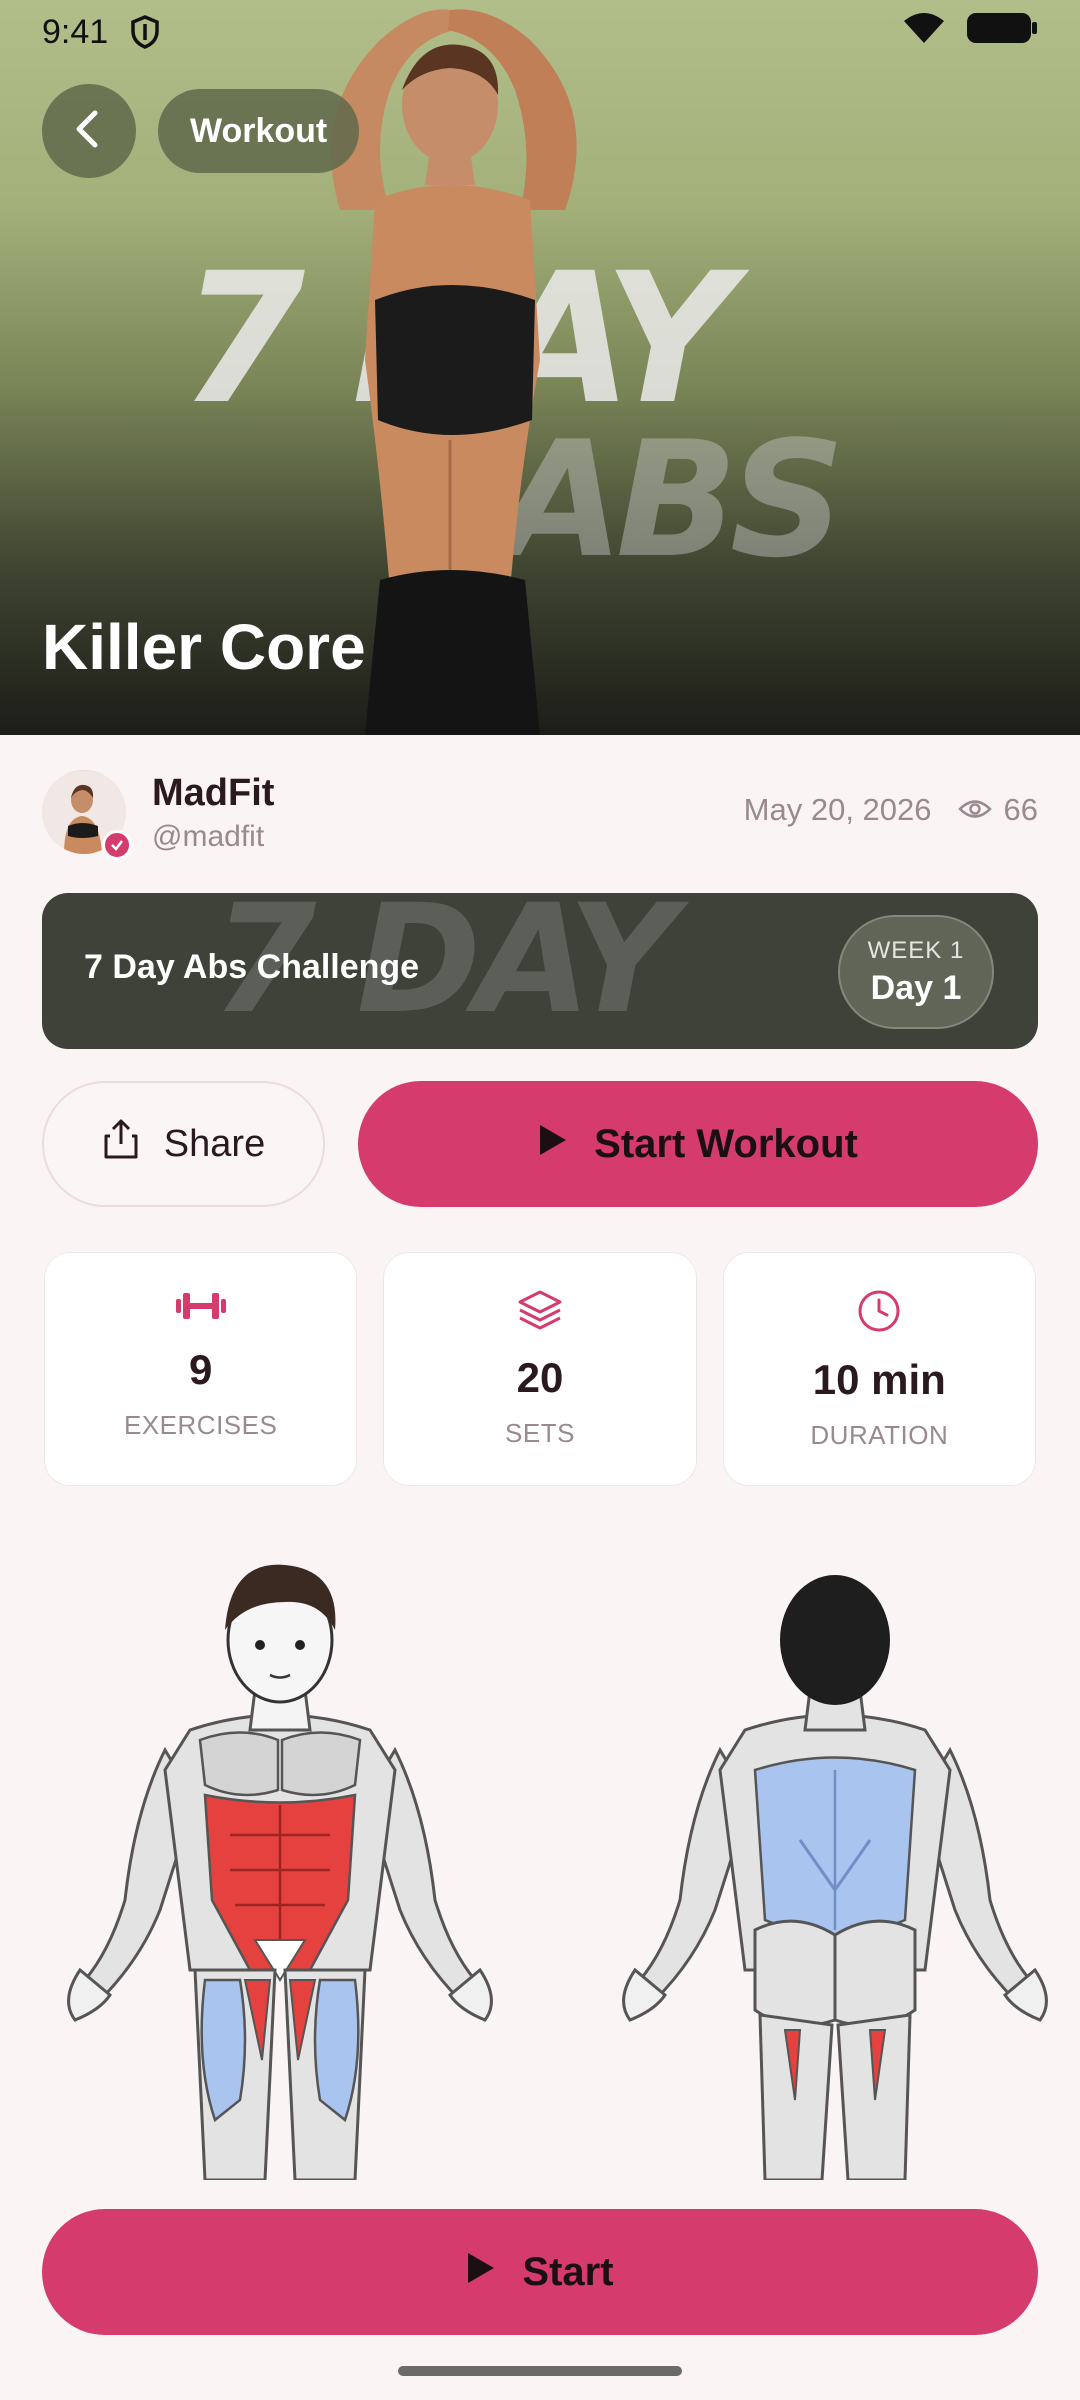 The height and width of the screenshot is (2400, 1080). What do you see at coordinates (879, 1313) in the screenshot?
I see `clock-icon` at bounding box center [879, 1313].